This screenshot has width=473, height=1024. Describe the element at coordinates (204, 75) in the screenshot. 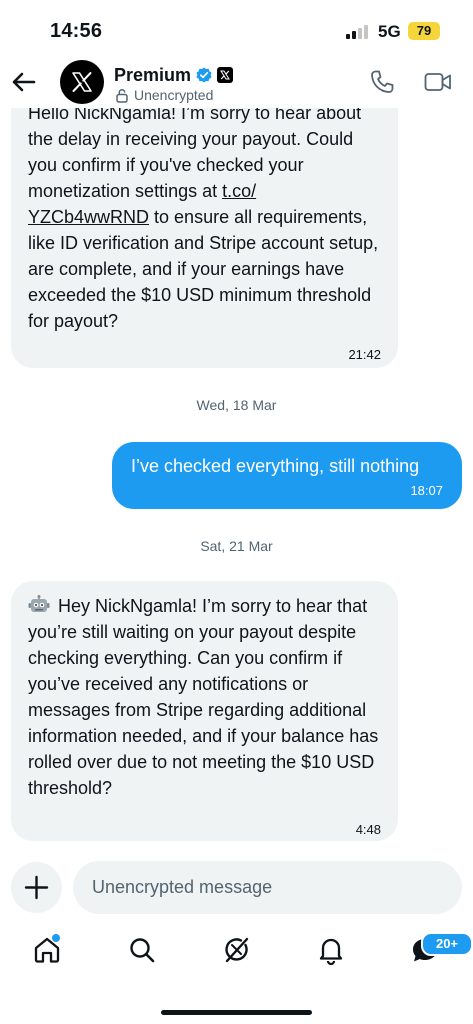

I see `verified-badge-icon` at that location.